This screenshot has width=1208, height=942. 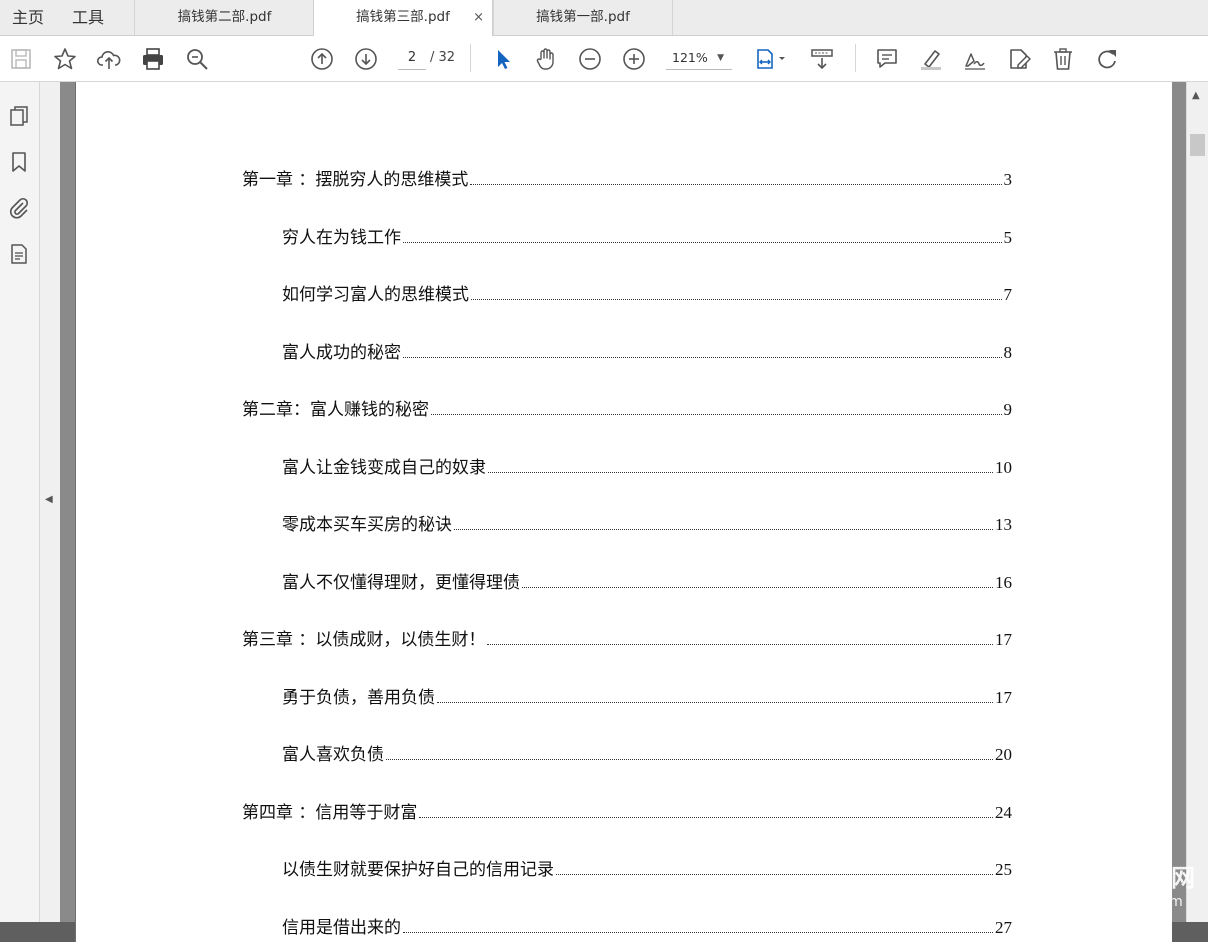 What do you see at coordinates (1196, 95) in the screenshot?
I see `scroll-up-icon: ▲` at bounding box center [1196, 95].